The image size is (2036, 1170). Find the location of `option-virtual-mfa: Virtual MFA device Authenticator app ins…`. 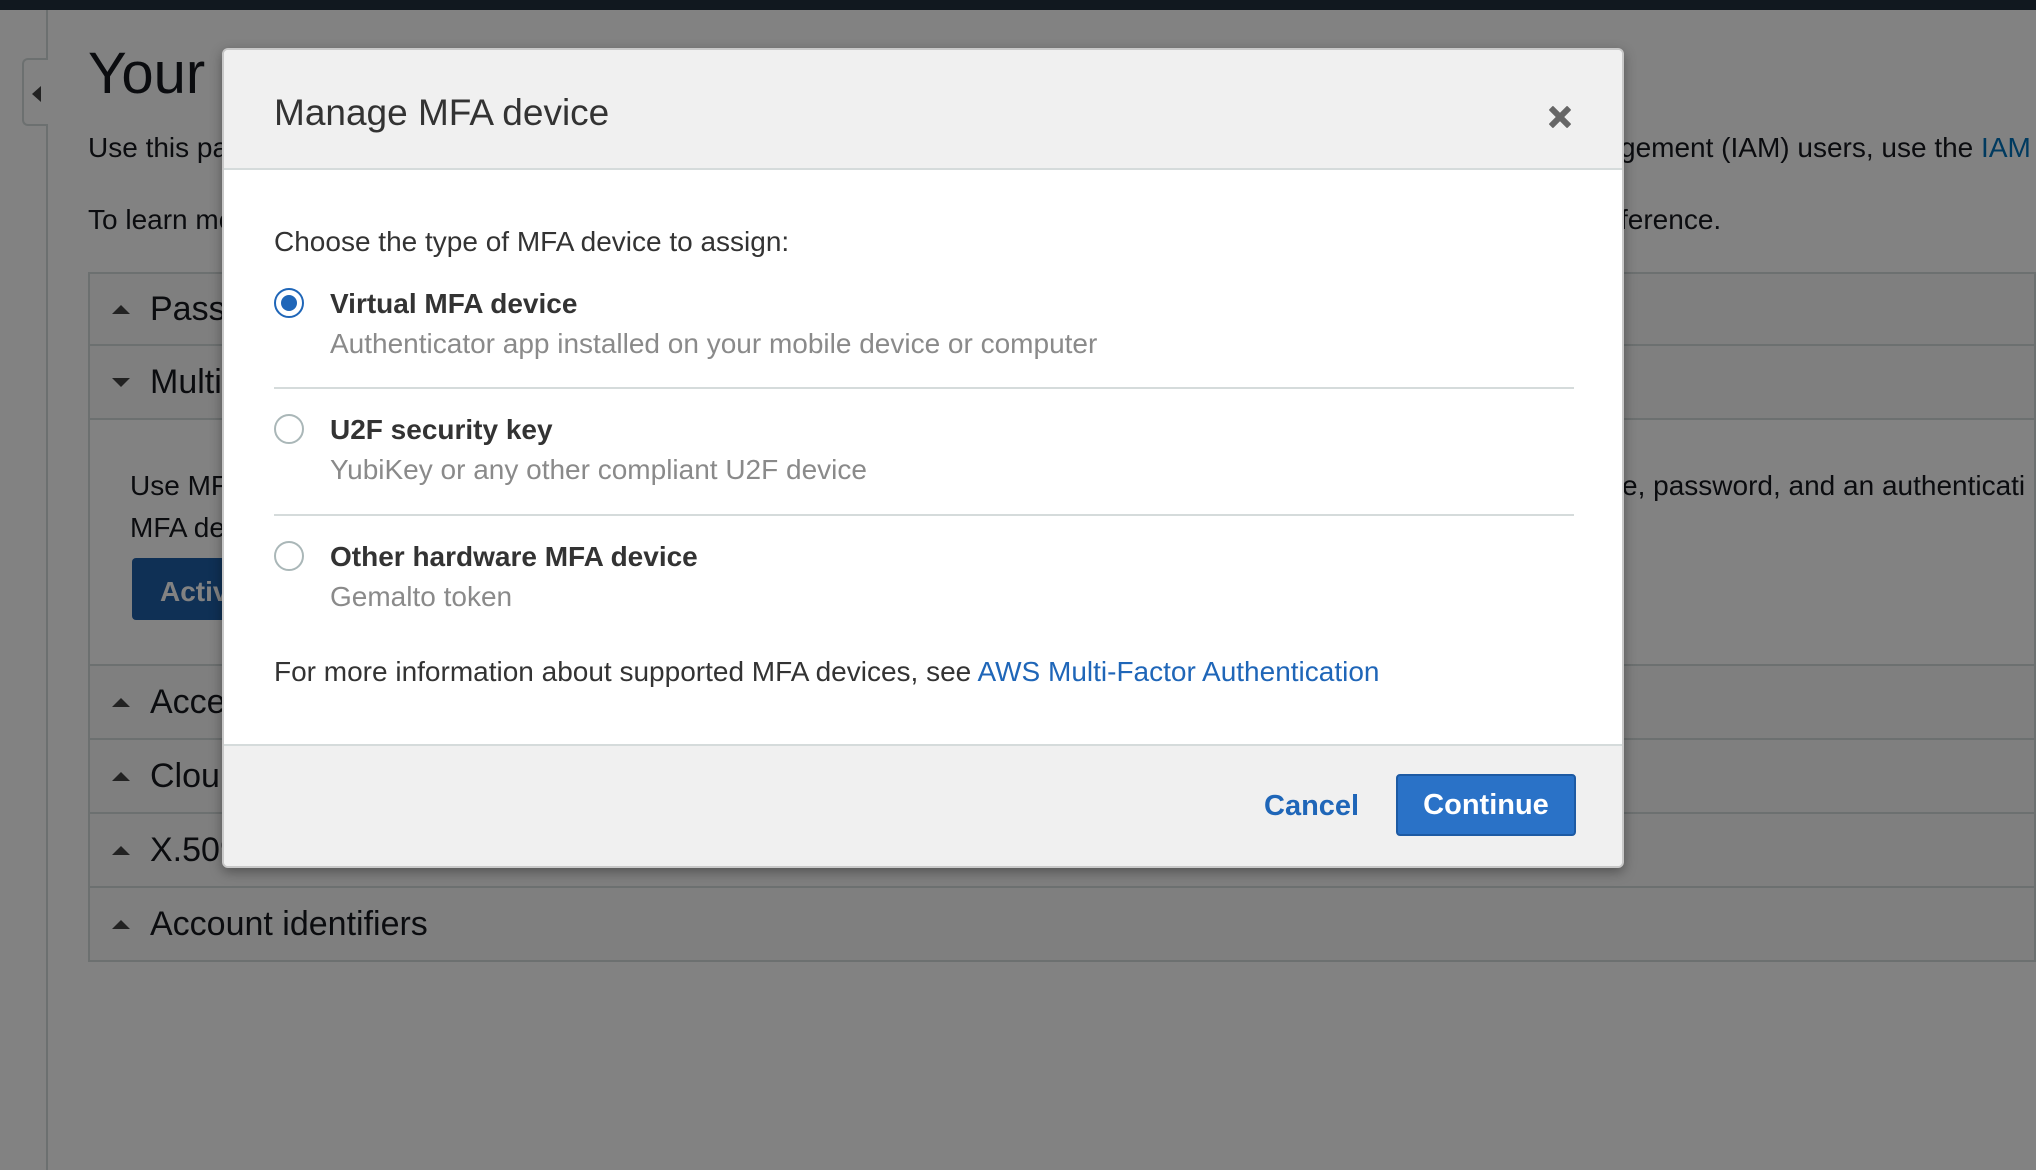

option-virtual-mfa: Virtual MFA device Authenticator app ins… is located at coordinates (924, 348).